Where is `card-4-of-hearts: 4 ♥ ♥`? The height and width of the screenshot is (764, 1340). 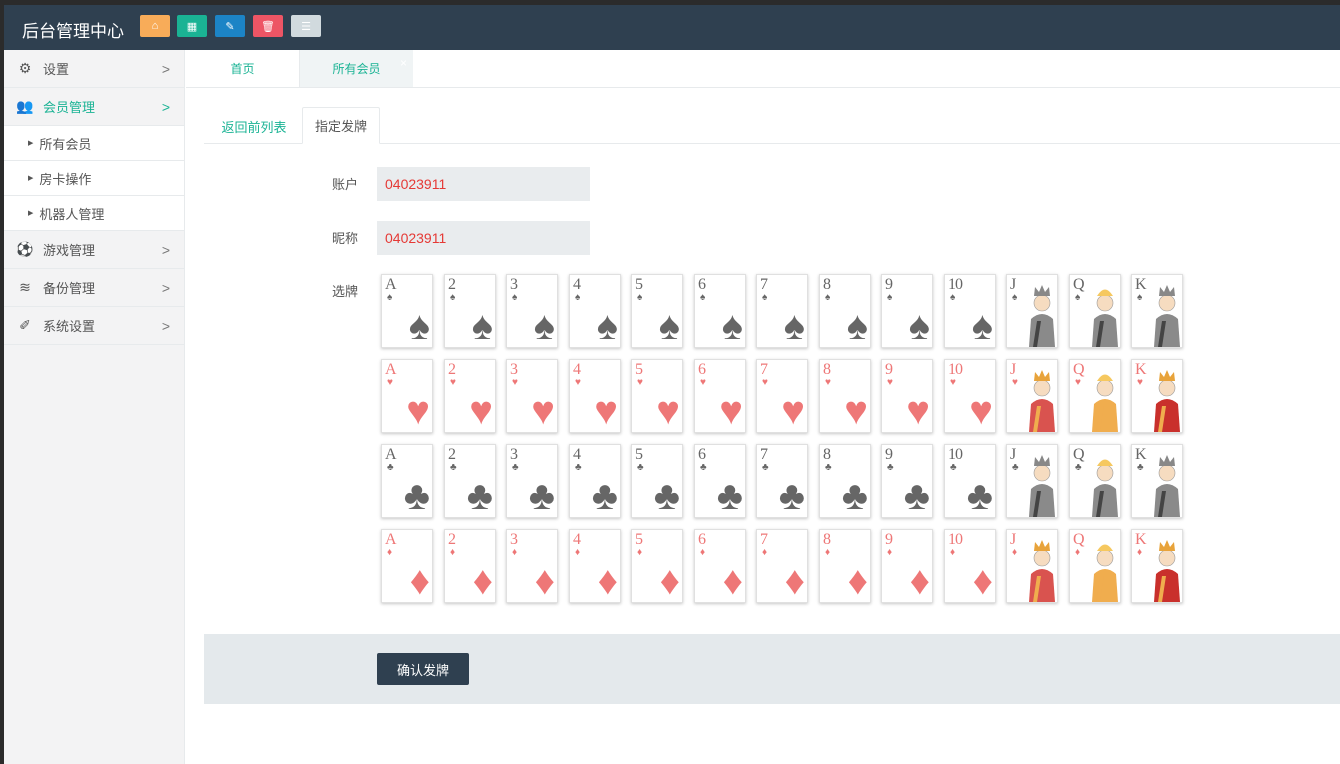
card-4-of-hearts: 4 ♥ ♥ is located at coordinates (595, 396).